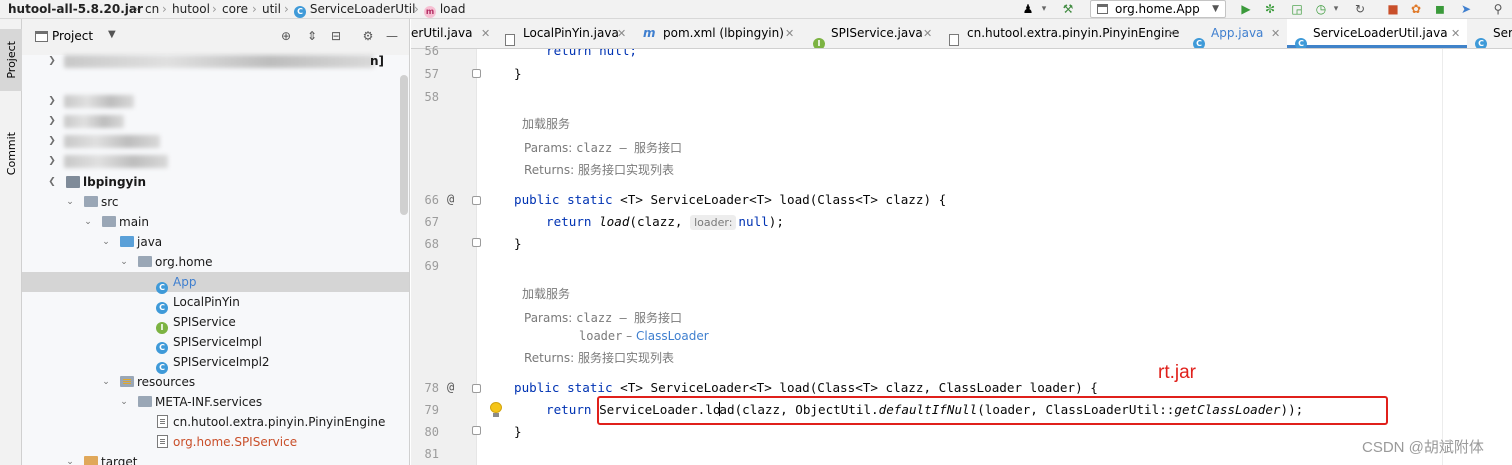 This screenshot has height=465, width=1512. Describe the element at coordinates (719, 33) in the screenshot. I see `tab-pom-xml: m pom.xml (lbpingyin) ✕` at that location.